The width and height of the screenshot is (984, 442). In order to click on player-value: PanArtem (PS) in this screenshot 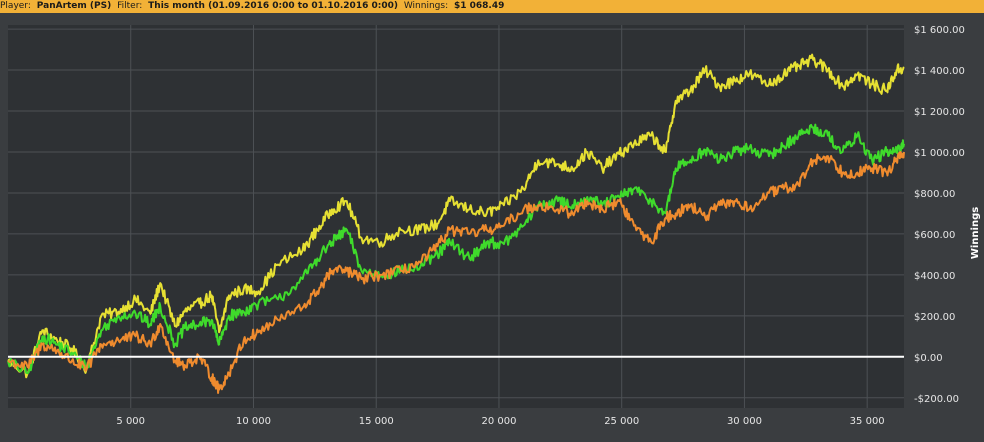, I will do `click(74, 6)`.